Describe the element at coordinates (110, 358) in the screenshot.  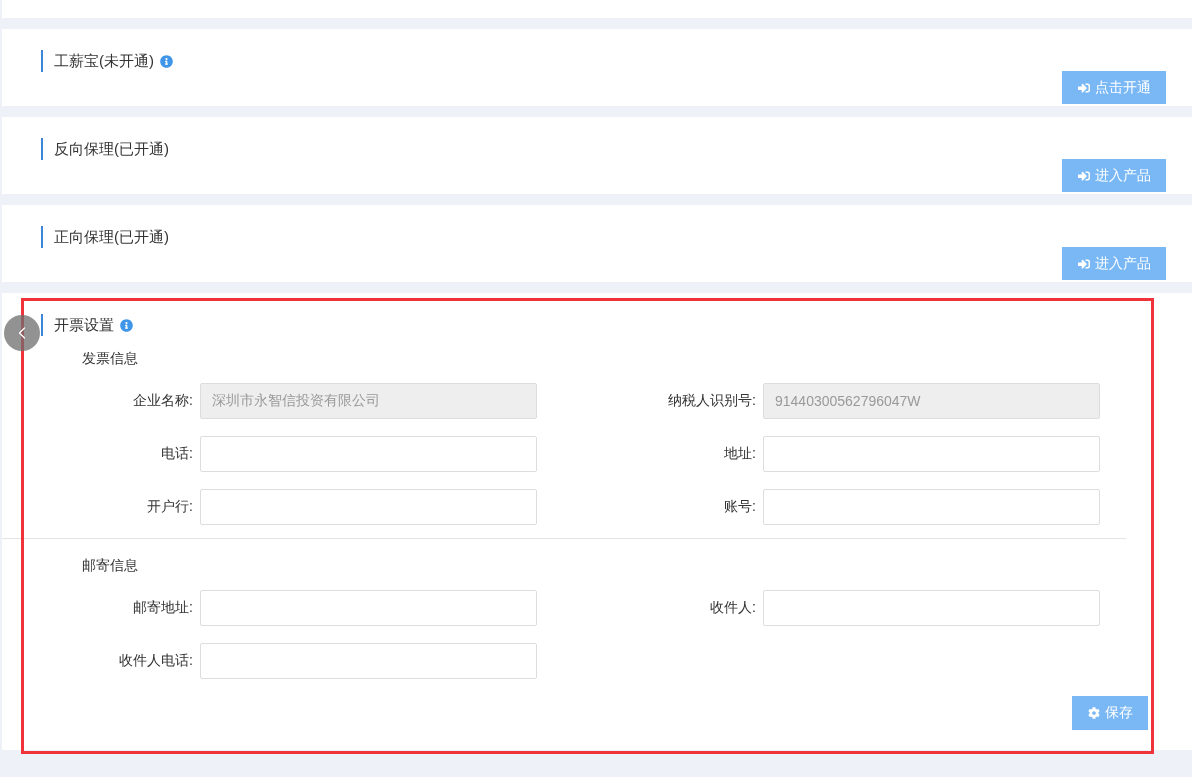
I see `subsection-title: 发票信息` at that location.